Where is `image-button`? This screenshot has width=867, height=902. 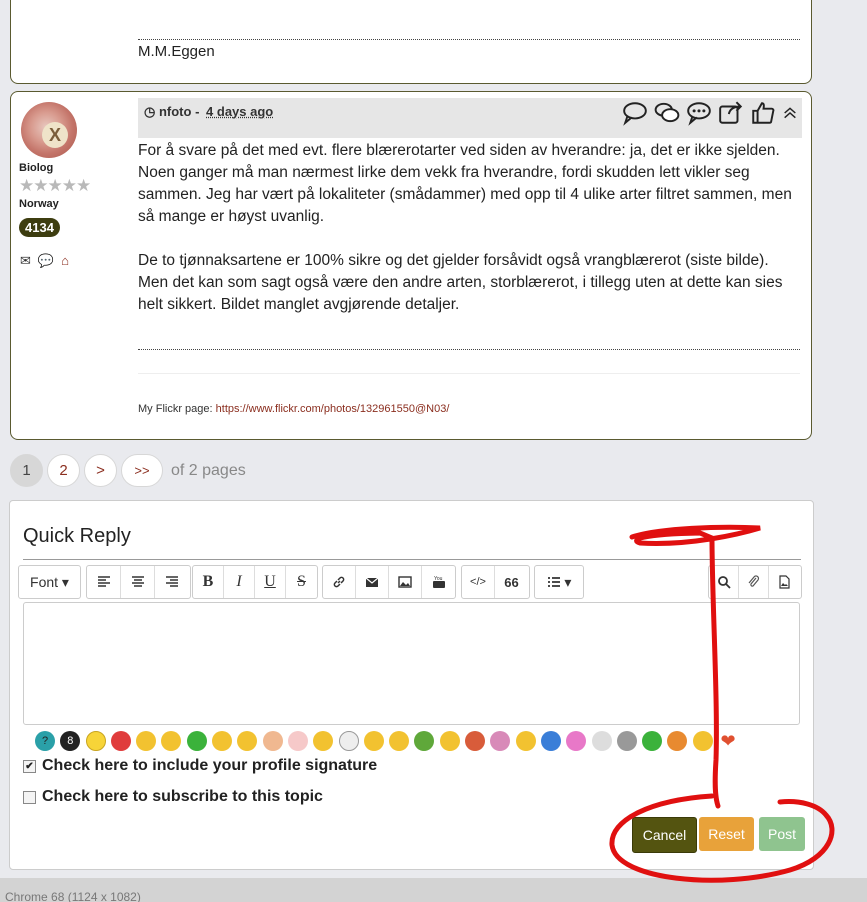
image-button is located at coordinates (405, 582).